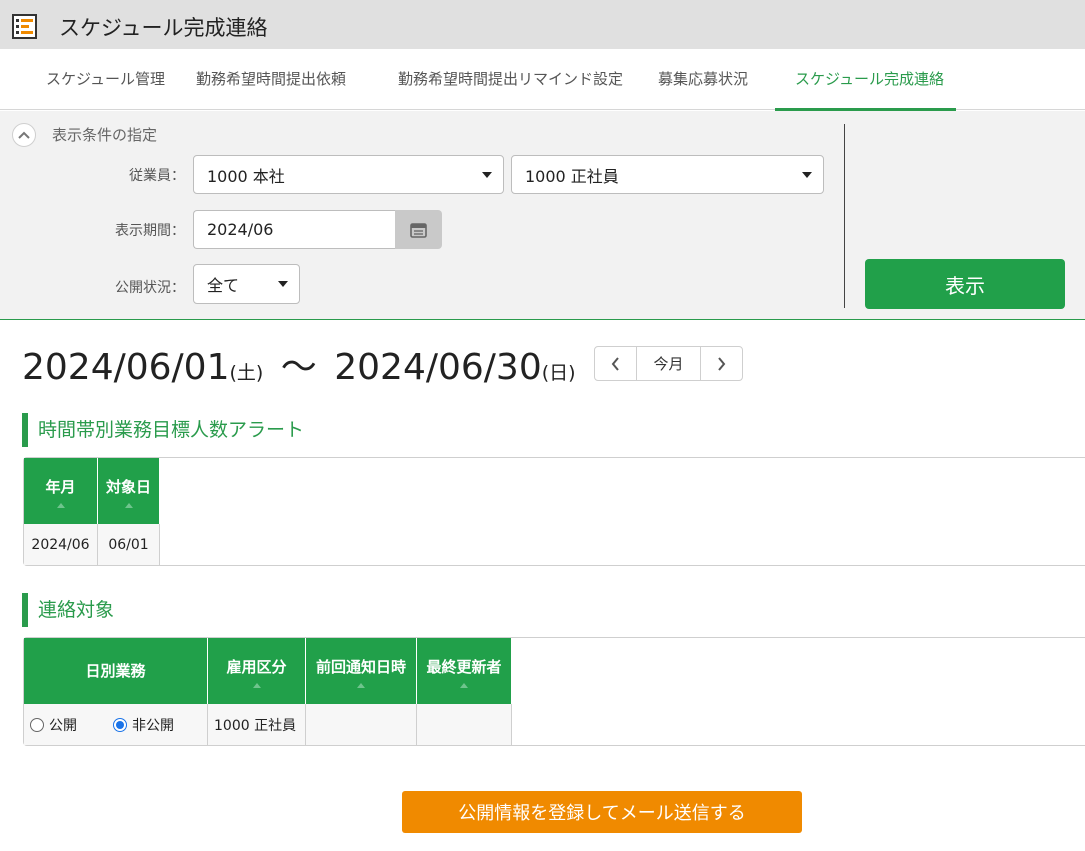 This screenshot has width=1085, height=851. What do you see at coordinates (510, 79) in the screenshot?
I see `tab-work-hope-remind-settings: 勤務希望時間提出リマインド設定` at bounding box center [510, 79].